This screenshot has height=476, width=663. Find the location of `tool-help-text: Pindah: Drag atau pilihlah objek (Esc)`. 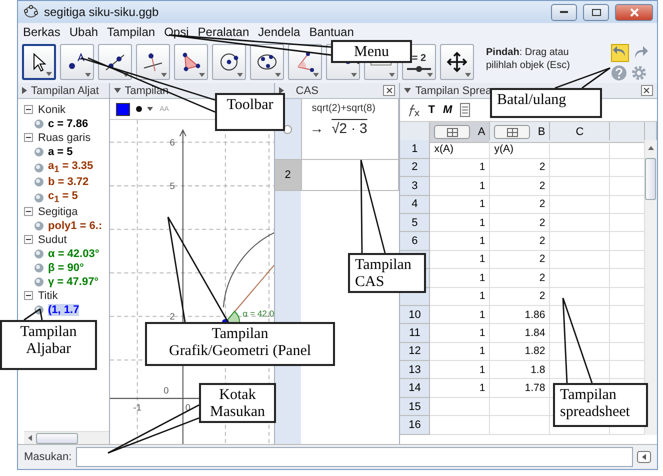

tool-help-text: Pindah: Drag atau pilihlah objek (Esc) is located at coordinates (528, 59).